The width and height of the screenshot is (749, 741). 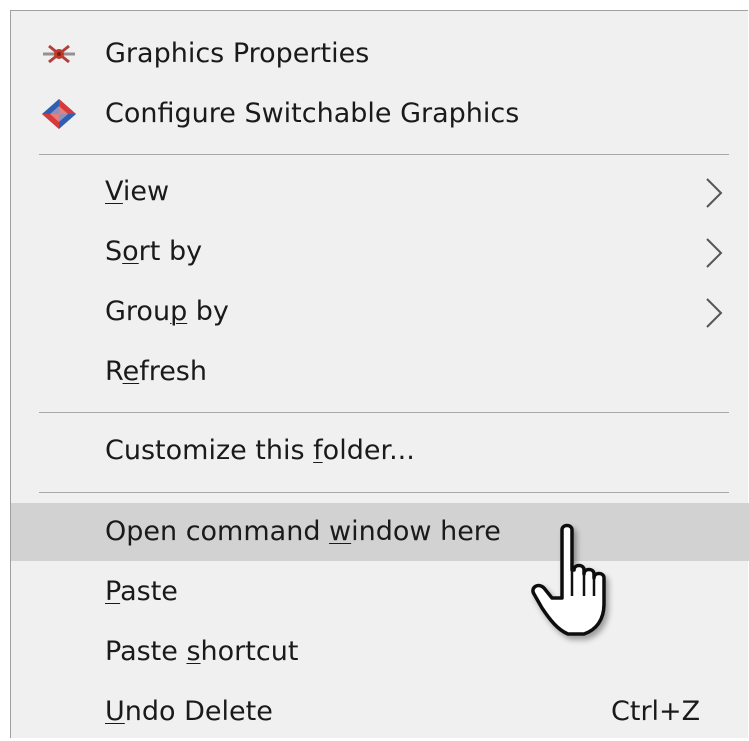 What do you see at coordinates (303, 531) in the screenshot?
I see `menu-item-label: Open command window here` at bounding box center [303, 531].